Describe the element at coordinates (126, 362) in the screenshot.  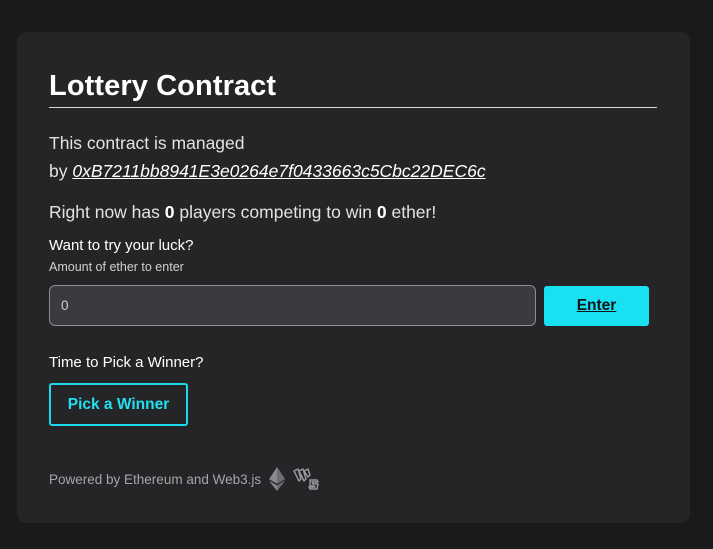
I see `pick-winner-heading: Time to Pick a Winner?` at that location.